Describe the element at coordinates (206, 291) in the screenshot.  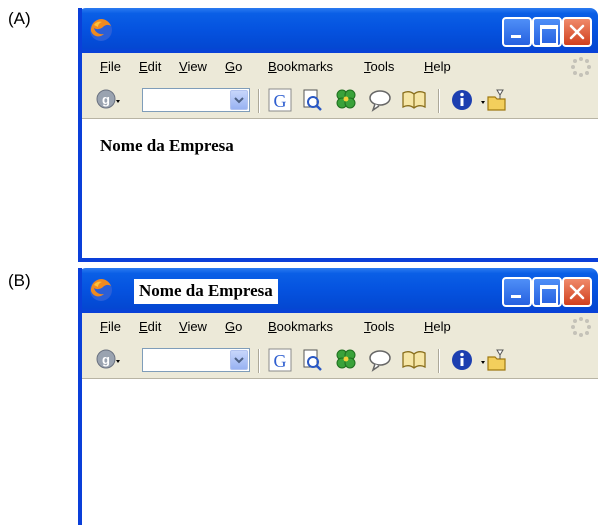
I see `window-title: Nome da Empresa` at that location.